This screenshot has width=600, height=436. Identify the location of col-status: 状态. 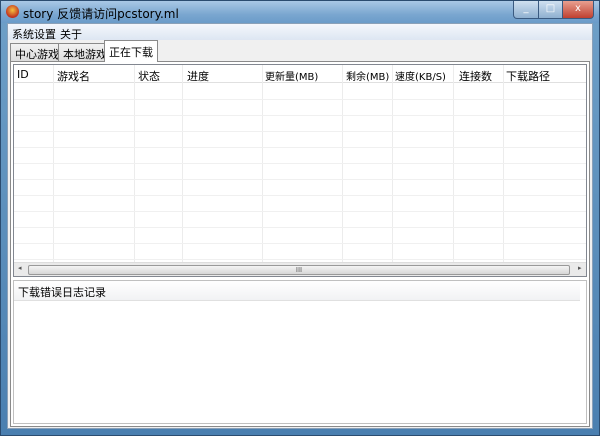
(149, 76).